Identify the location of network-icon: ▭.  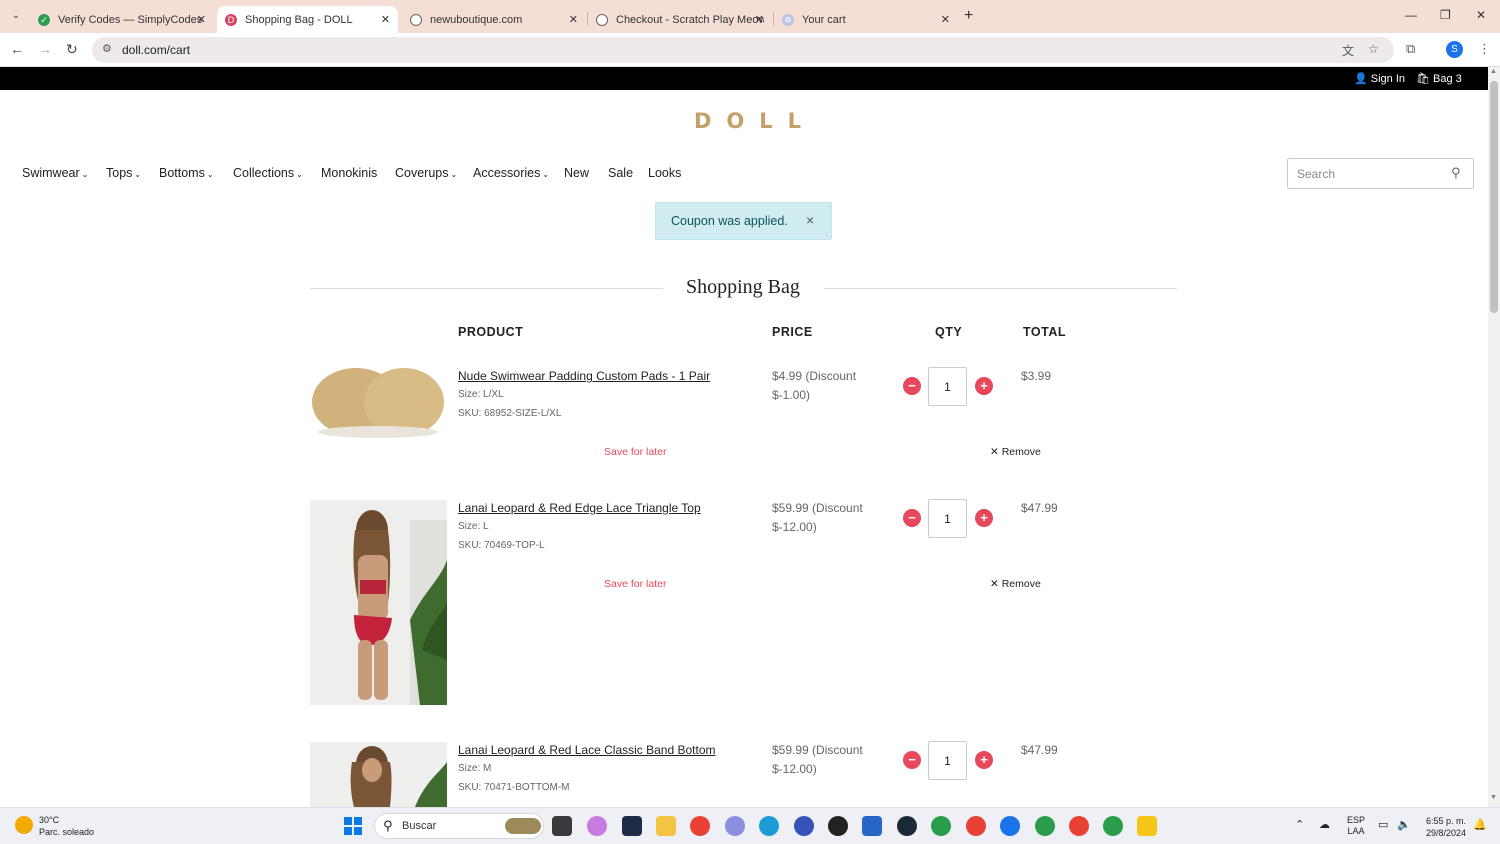
(1383, 824).